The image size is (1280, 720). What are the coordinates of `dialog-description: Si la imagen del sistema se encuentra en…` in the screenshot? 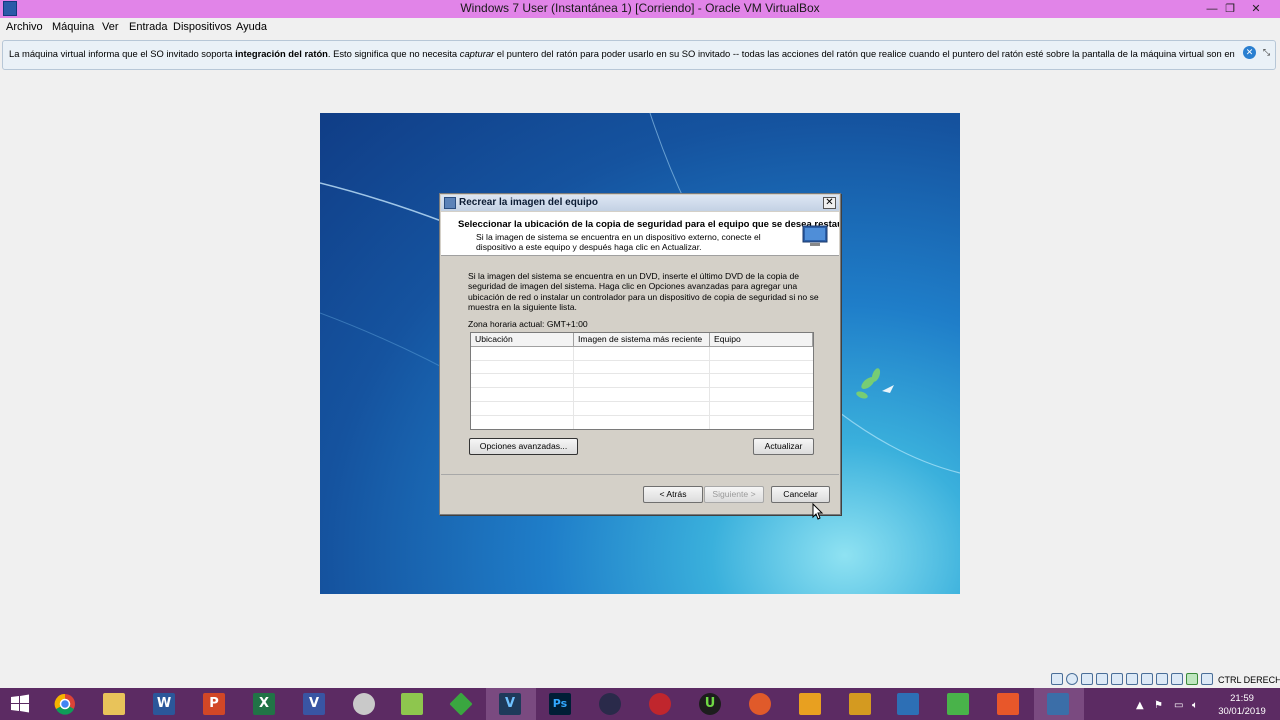 It's located at (643, 292).